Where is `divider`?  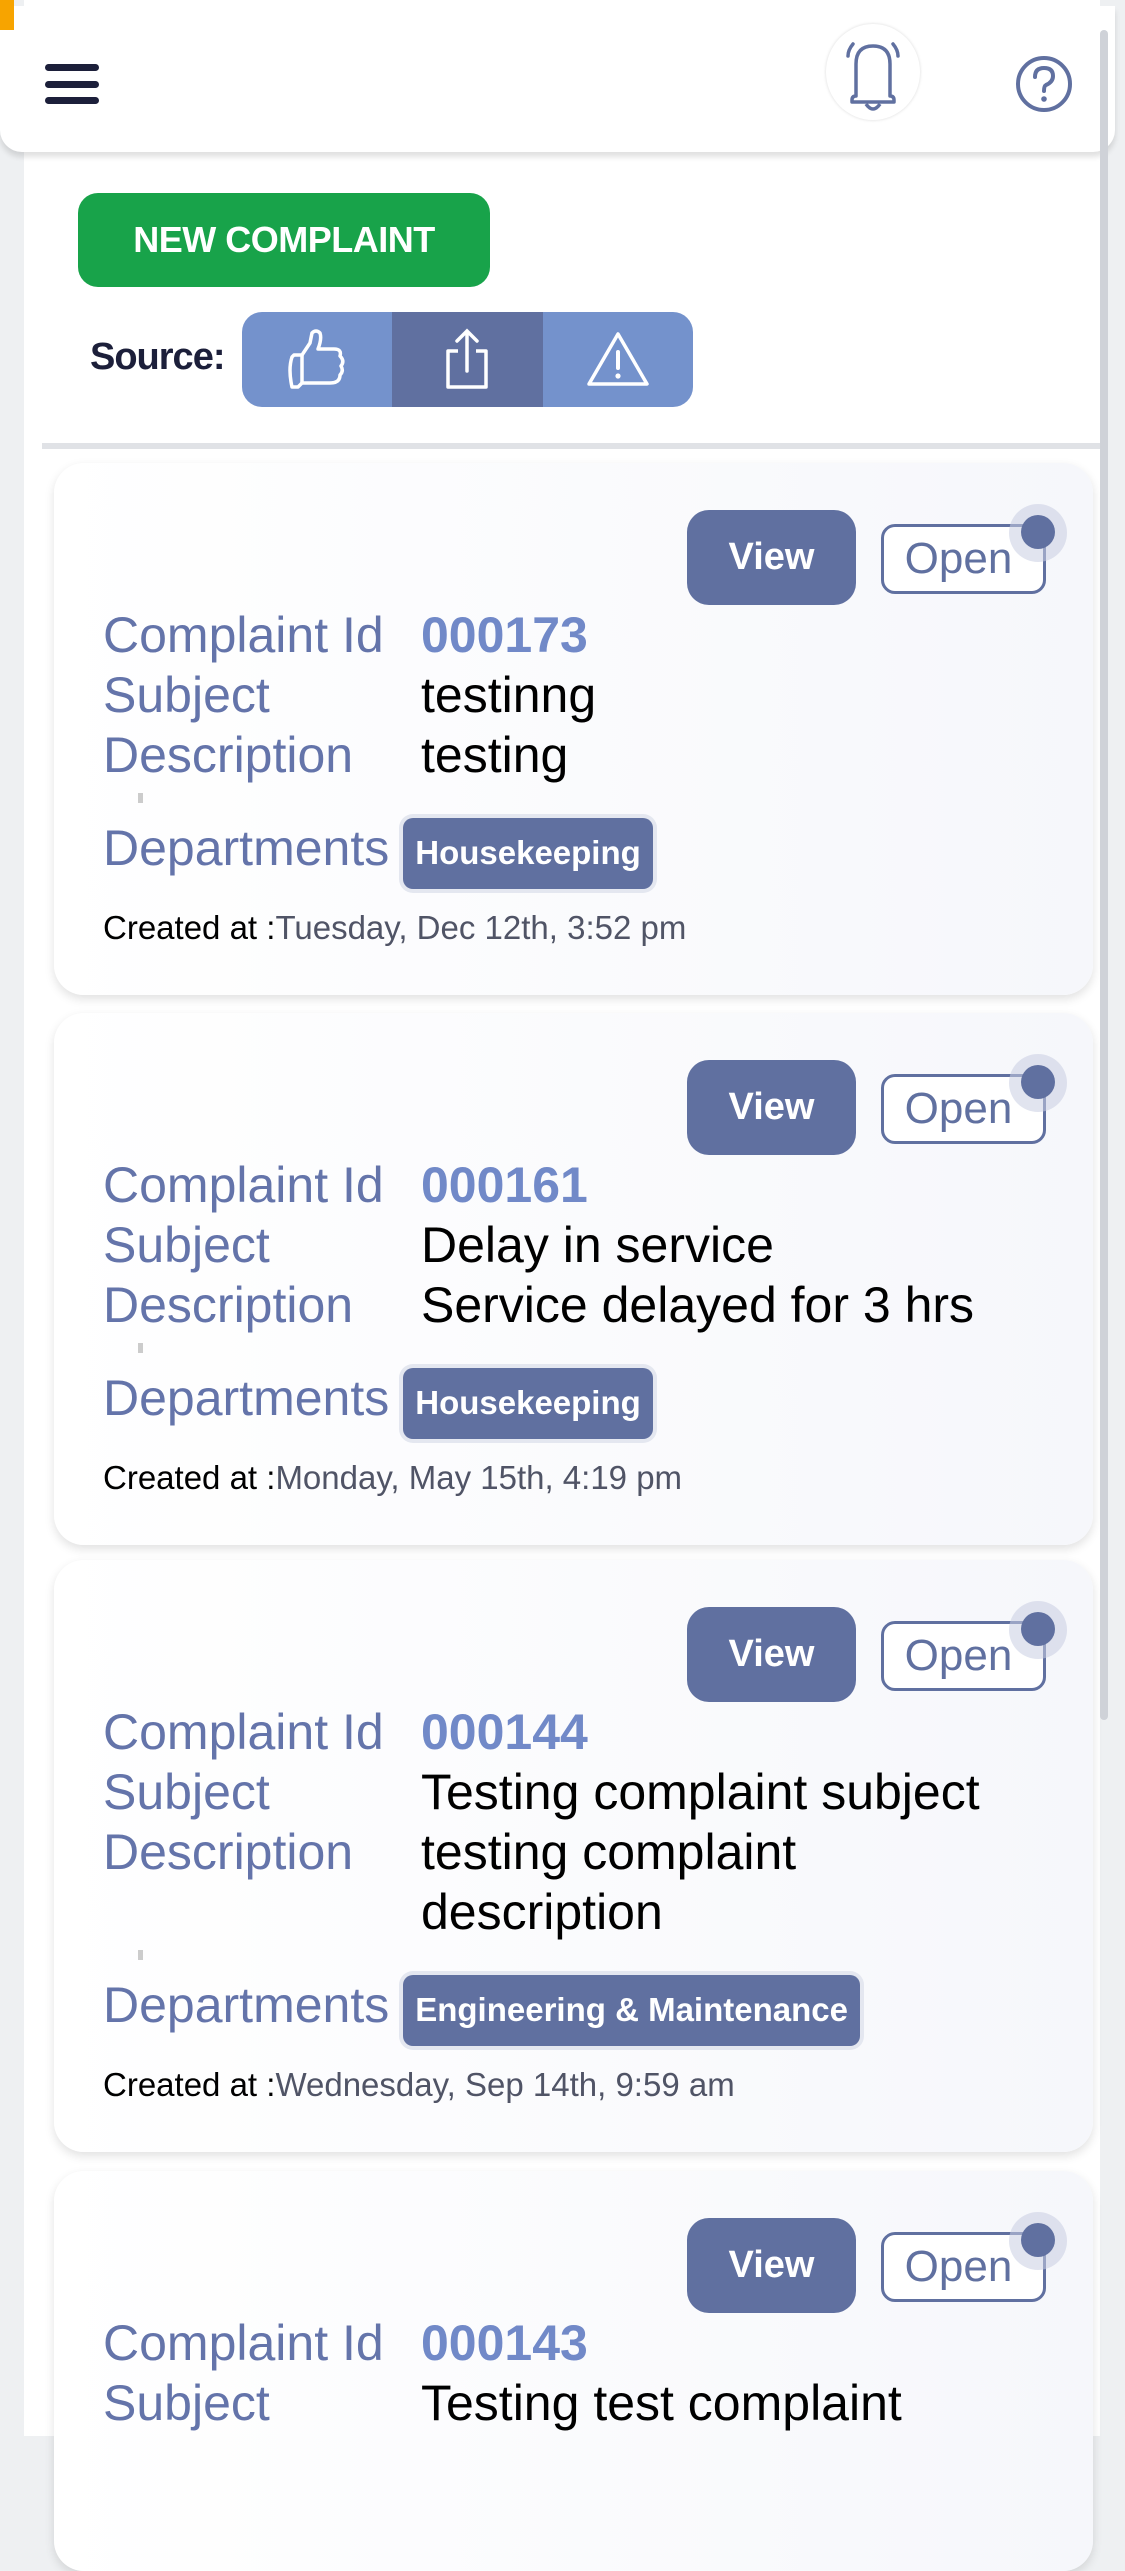 divider is located at coordinates (574, 446).